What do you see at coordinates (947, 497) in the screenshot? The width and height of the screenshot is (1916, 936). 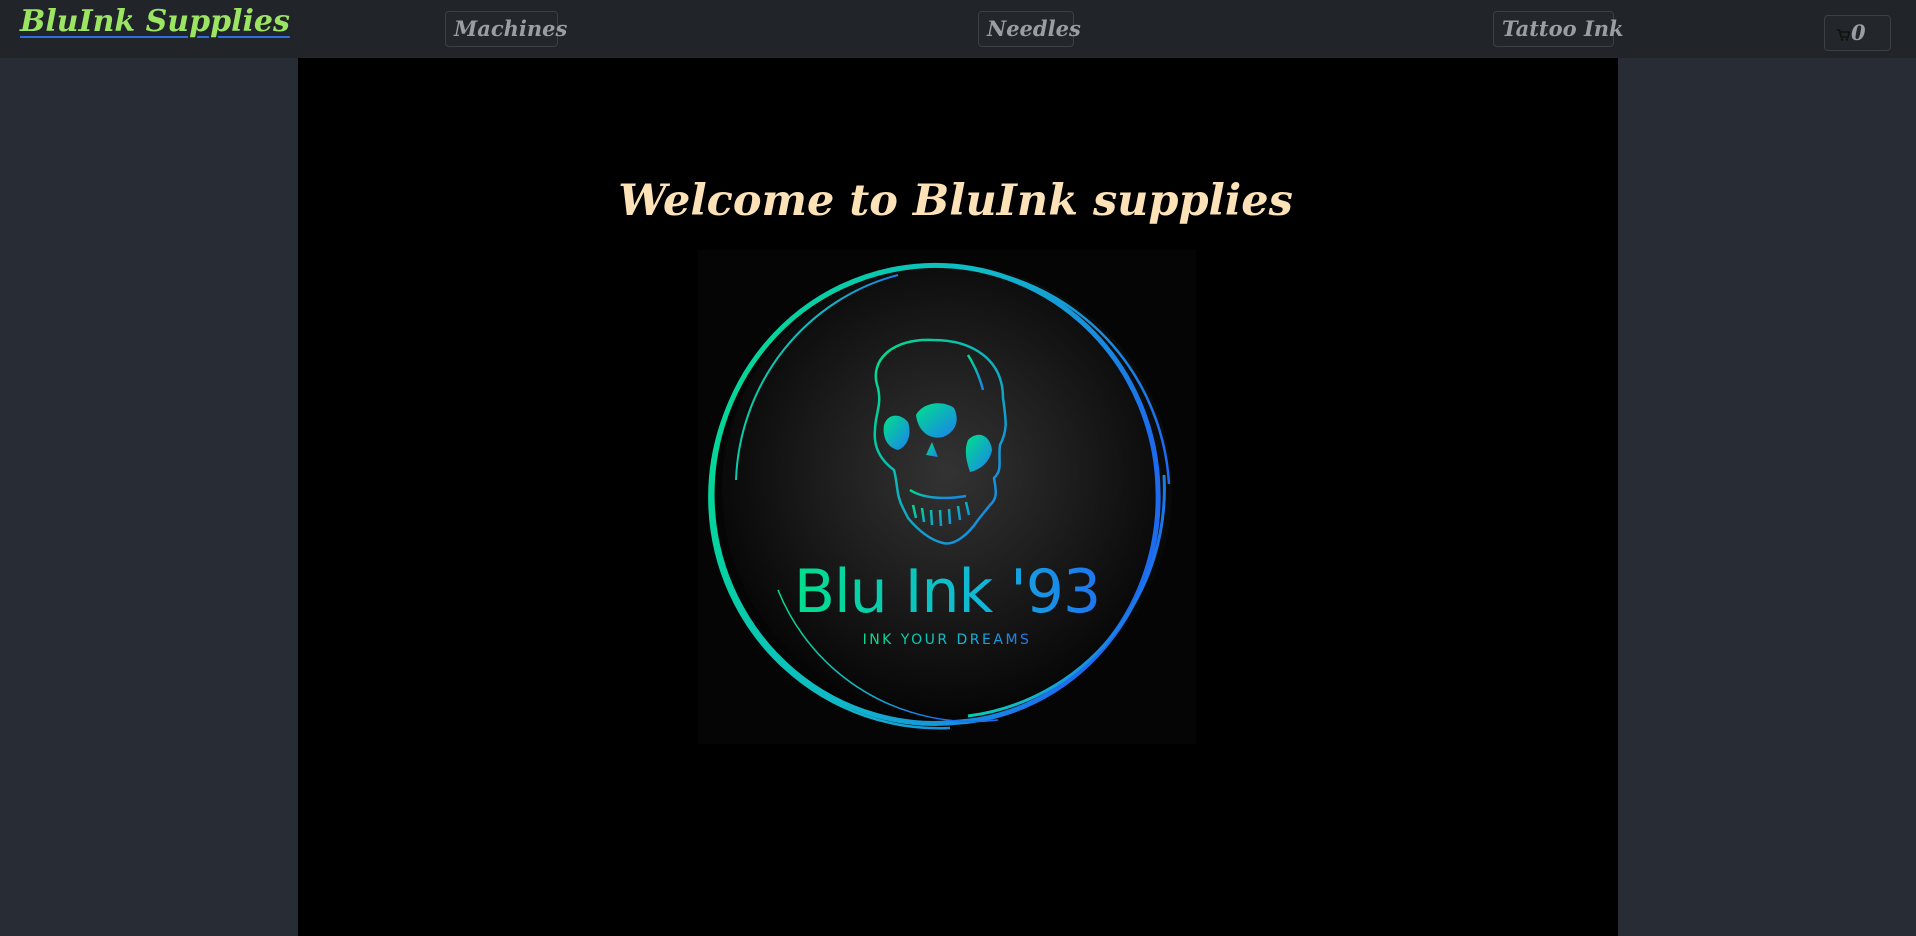 I see `logo-image: Blu Ink '93 INK YOUR DREAMS` at bounding box center [947, 497].